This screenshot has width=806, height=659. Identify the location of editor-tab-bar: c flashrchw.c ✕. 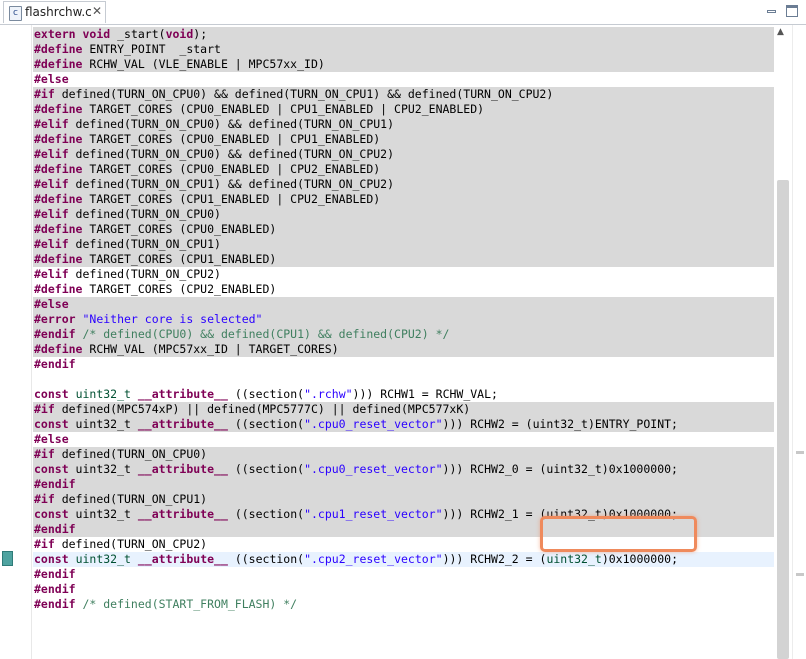
(403, 12).